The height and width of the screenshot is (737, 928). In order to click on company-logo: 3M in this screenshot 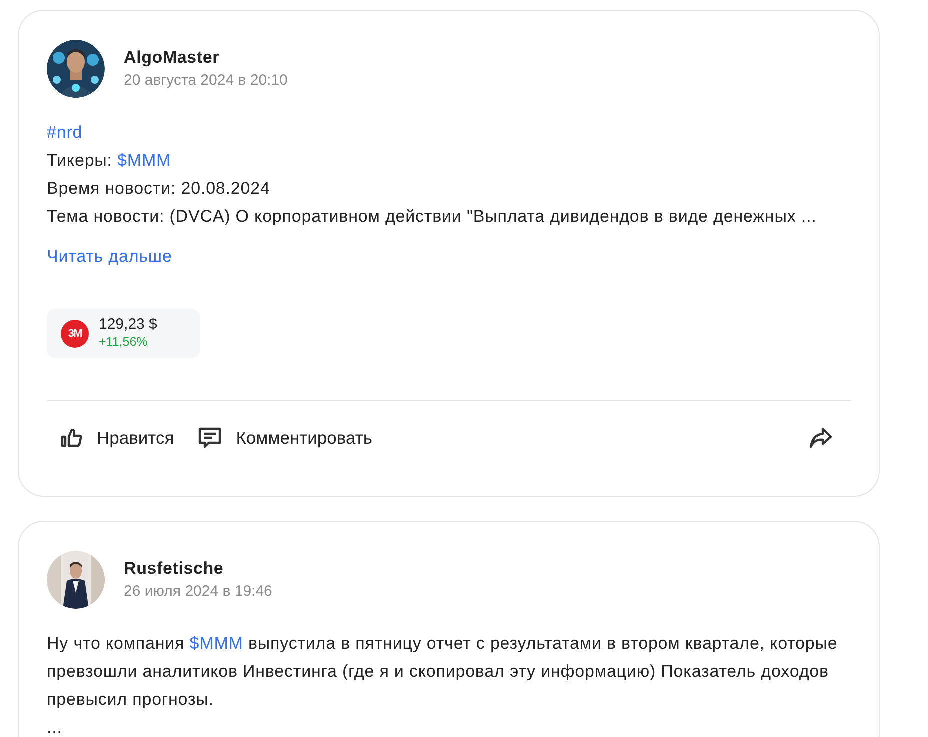, I will do `click(75, 334)`.